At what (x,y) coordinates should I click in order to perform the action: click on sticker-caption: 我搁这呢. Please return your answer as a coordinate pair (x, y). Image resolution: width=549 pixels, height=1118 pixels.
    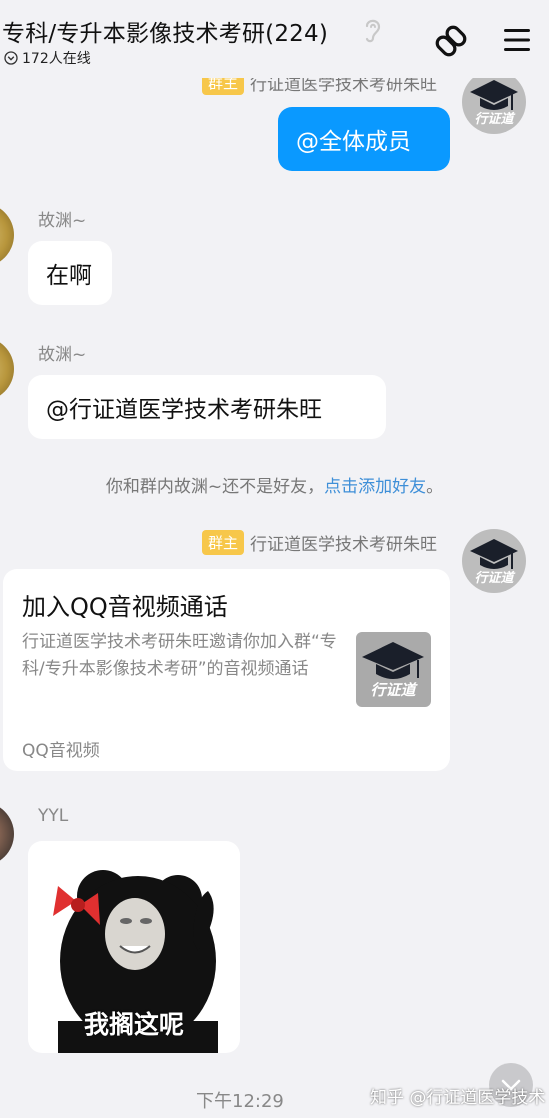
    Looking at the image, I should click on (133, 1024).